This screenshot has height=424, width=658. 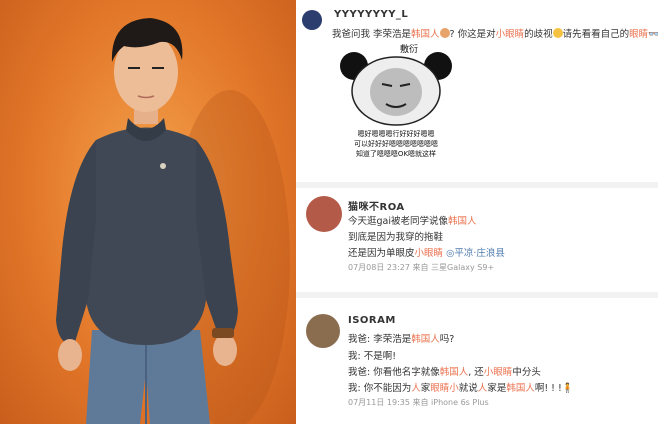 What do you see at coordinates (425, 388) in the screenshot?
I see `text-segment: 家` at bounding box center [425, 388].